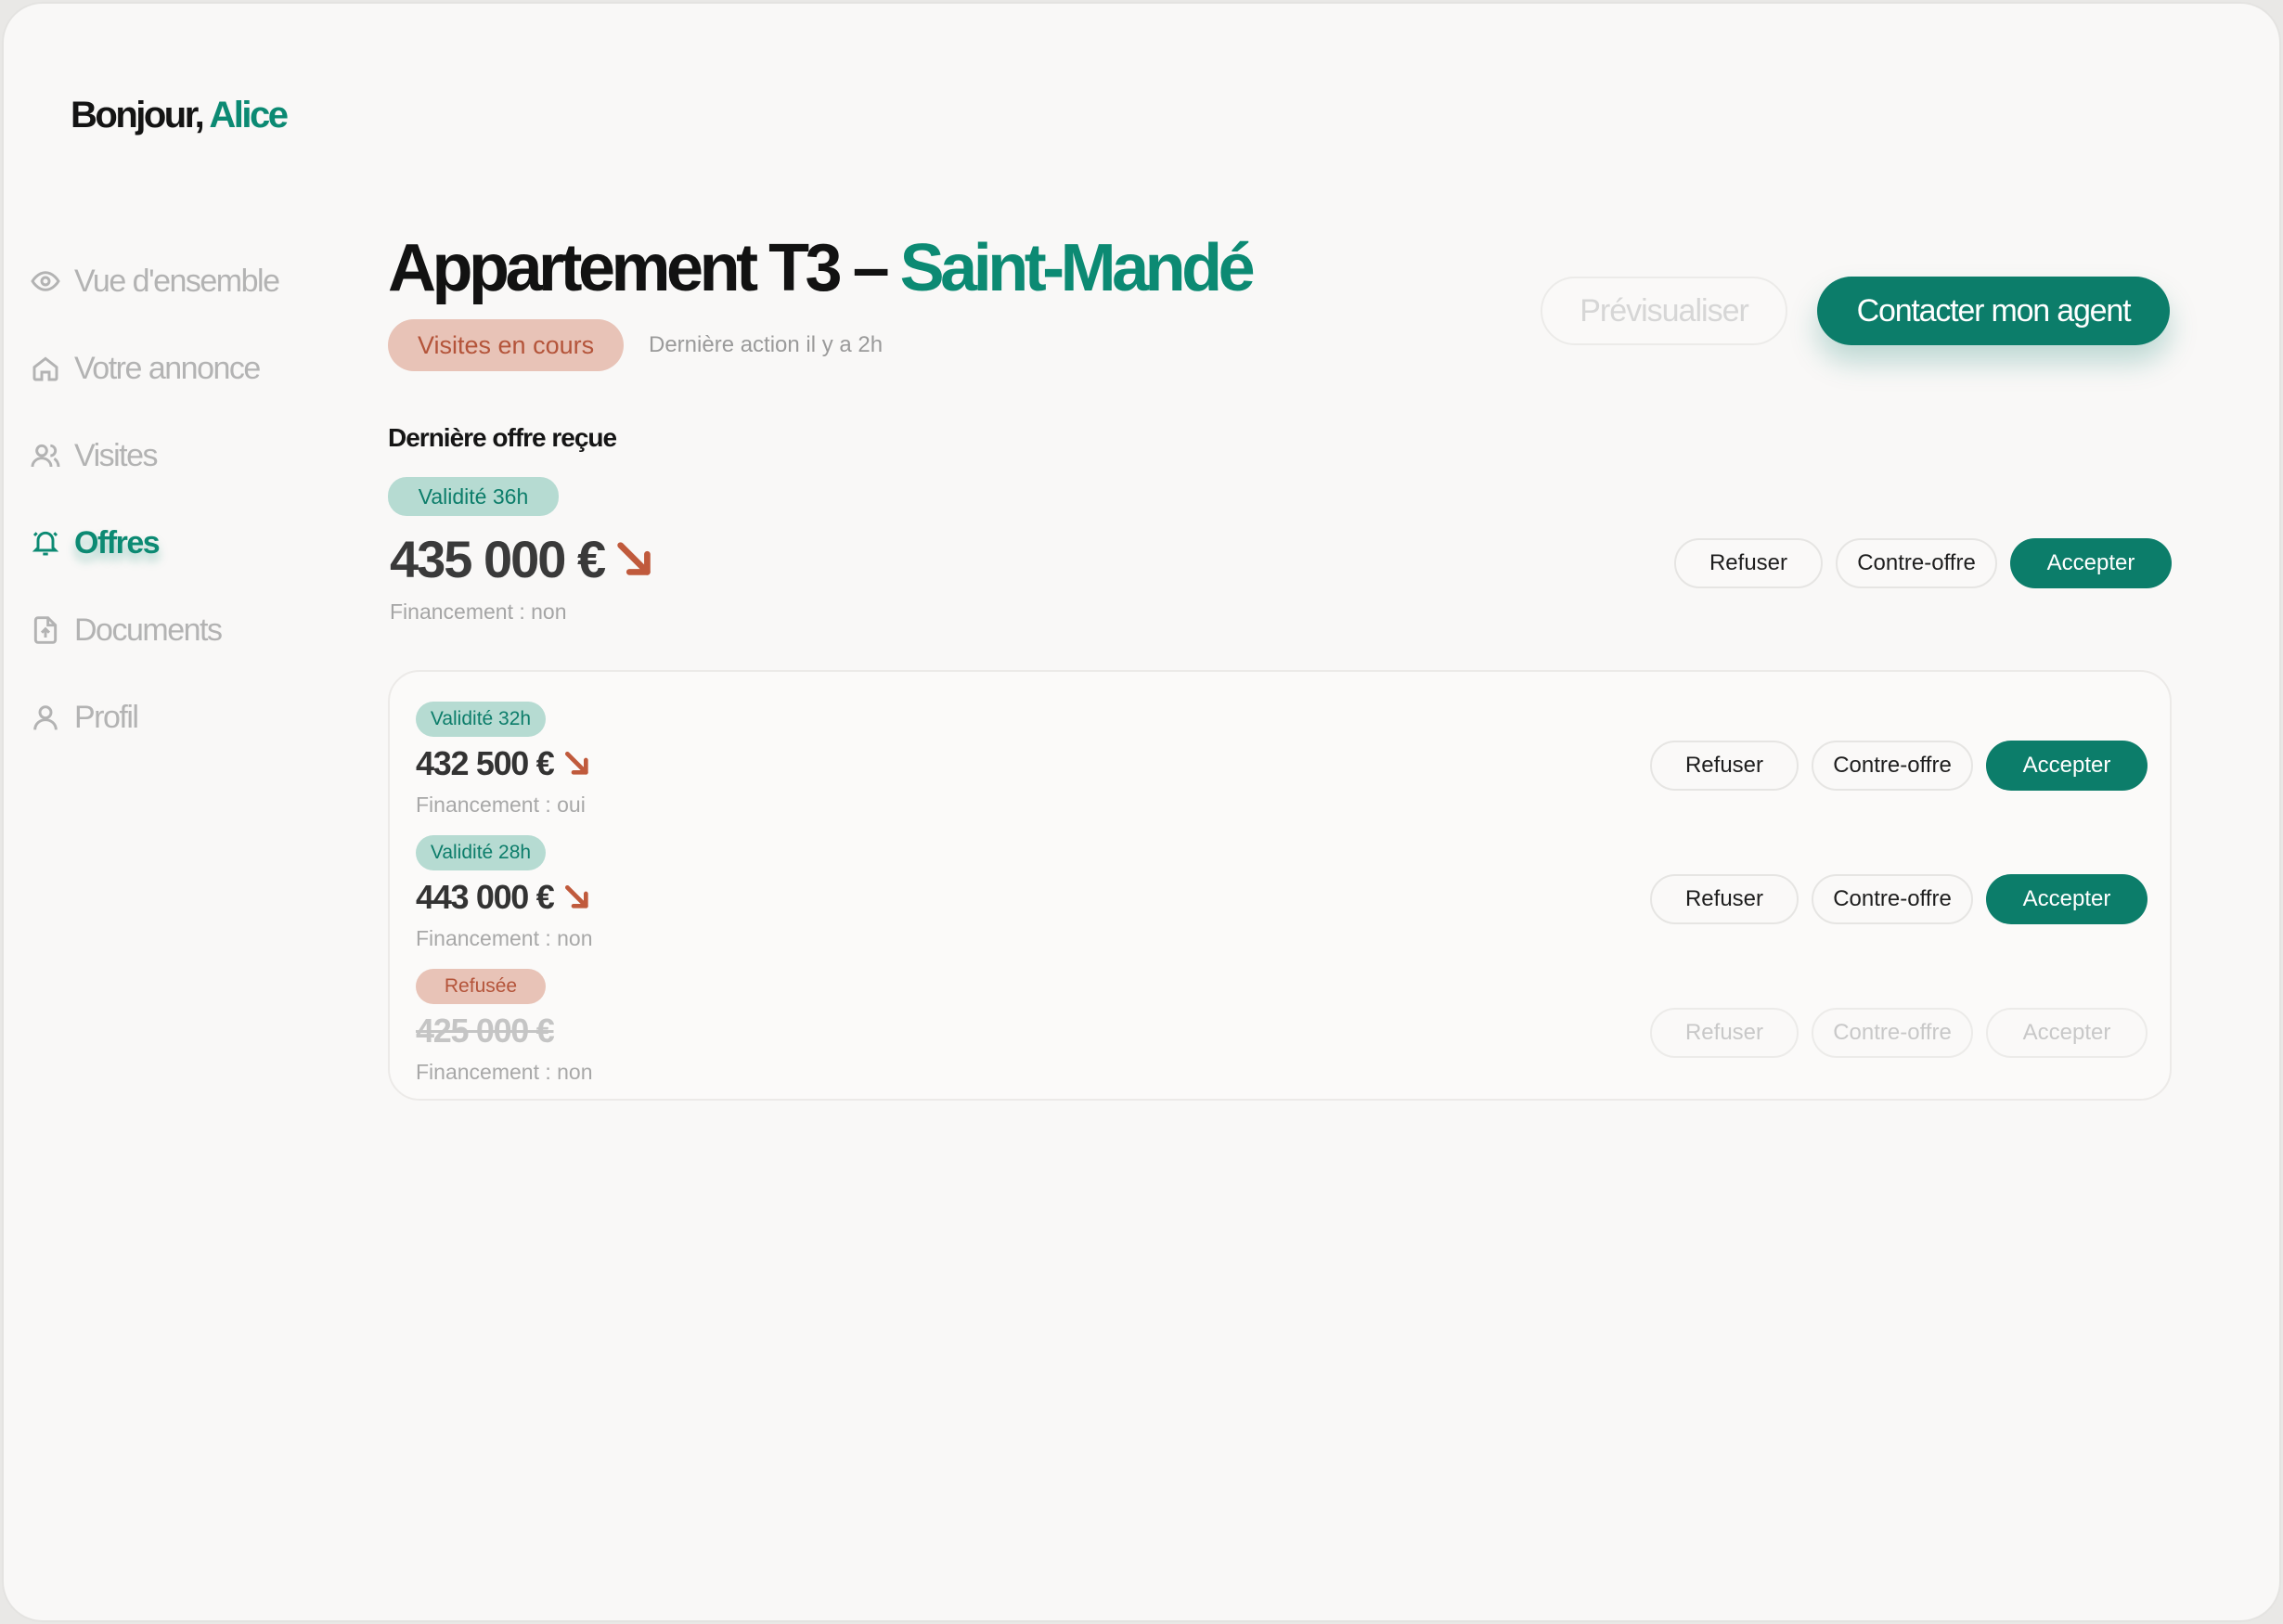 This screenshot has width=2283, height=1624. Describe the element at coordinates (501, 805) in the screenshot. I see `financing-status: Financement : oui` at that location.